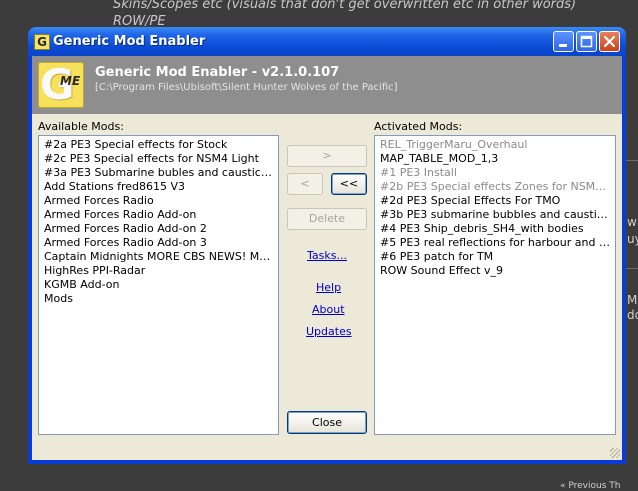  What do you see at coordinates (590, 486) in the screenshot?
I see `background-previous-link: « Previous Th` at bounding box center [590, 486].